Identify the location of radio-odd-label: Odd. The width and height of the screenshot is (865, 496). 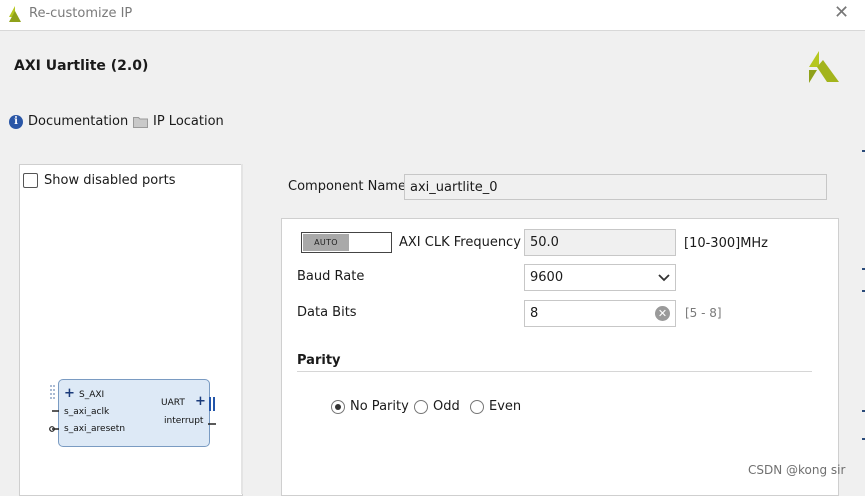
(446, 406).